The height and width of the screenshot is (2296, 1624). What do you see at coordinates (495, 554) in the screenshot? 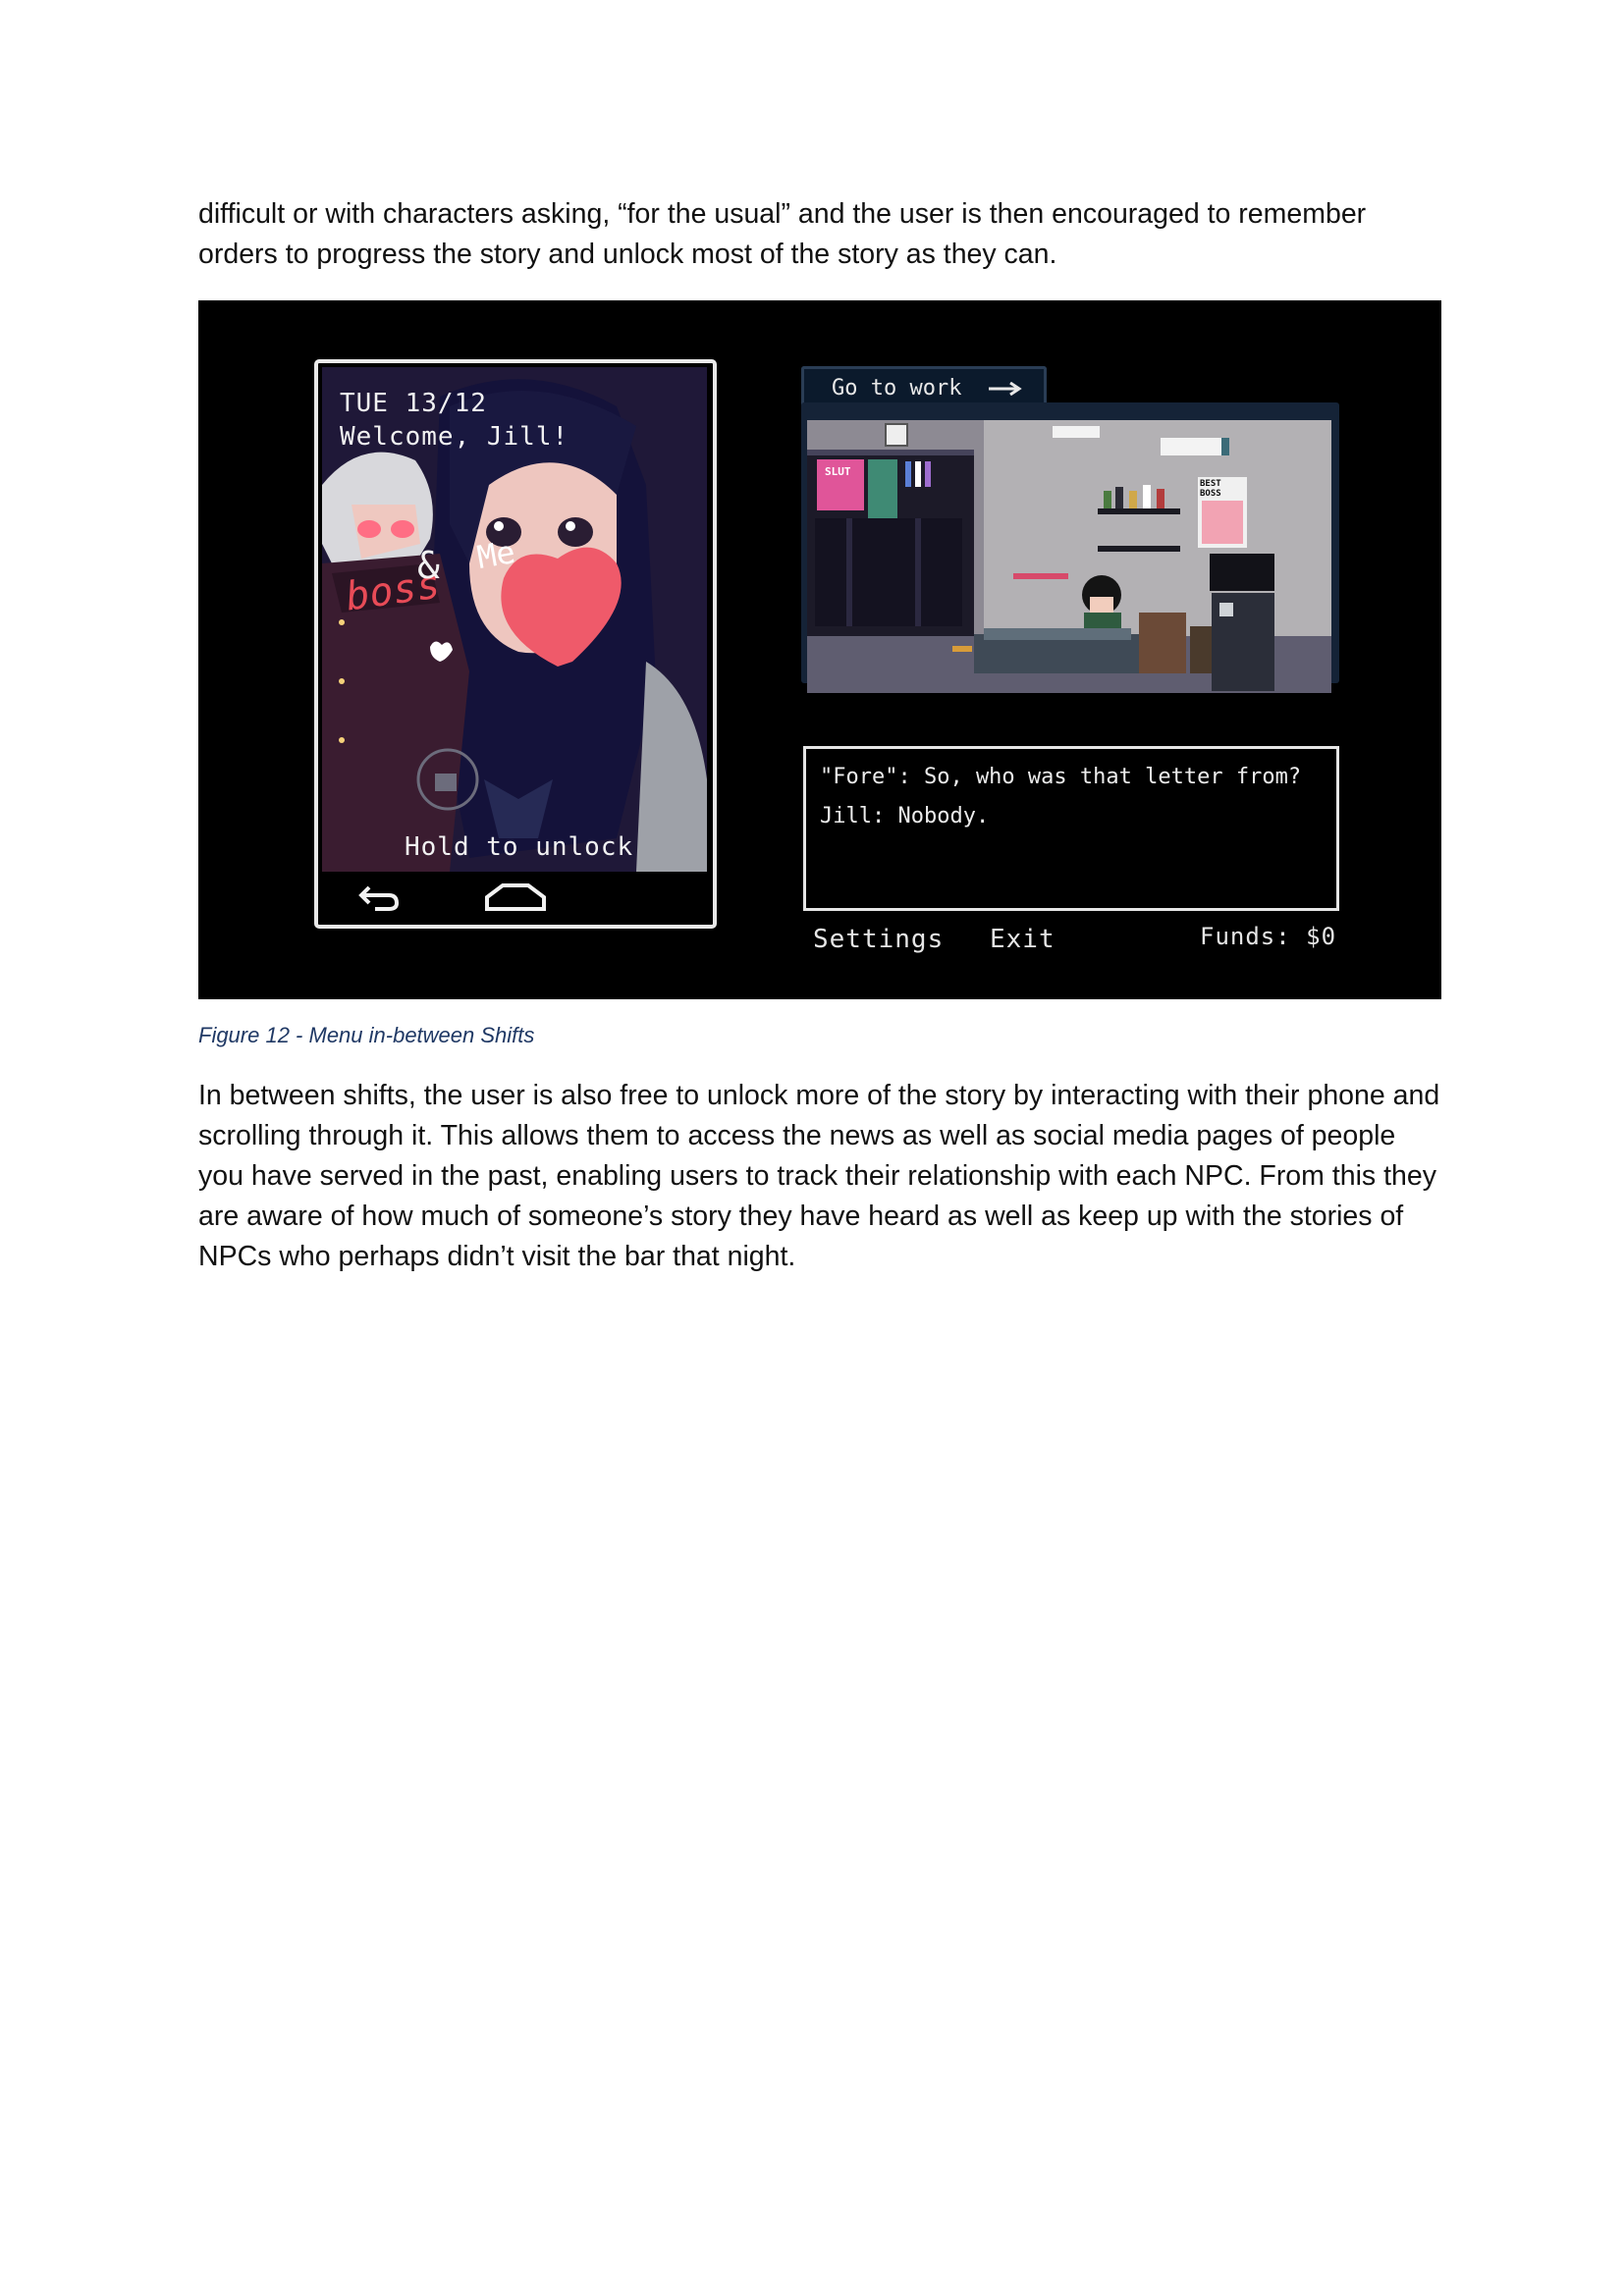
I see `wallpaper-text-me: Me` at bounding box center [495, 554].